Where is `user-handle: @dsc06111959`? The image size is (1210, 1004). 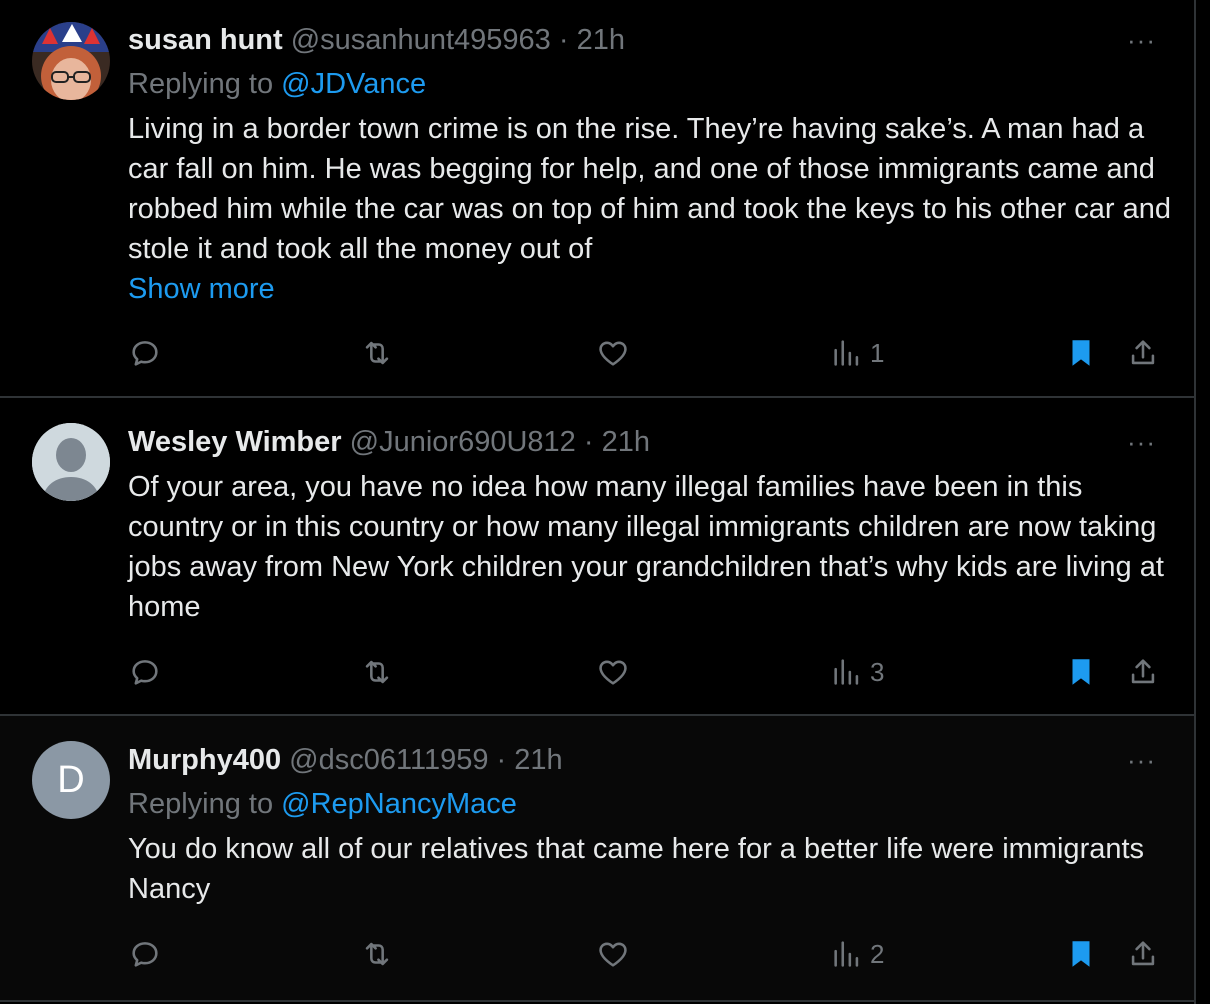
user-handle: @dsc06111959 is located at coordinates (388, 760).